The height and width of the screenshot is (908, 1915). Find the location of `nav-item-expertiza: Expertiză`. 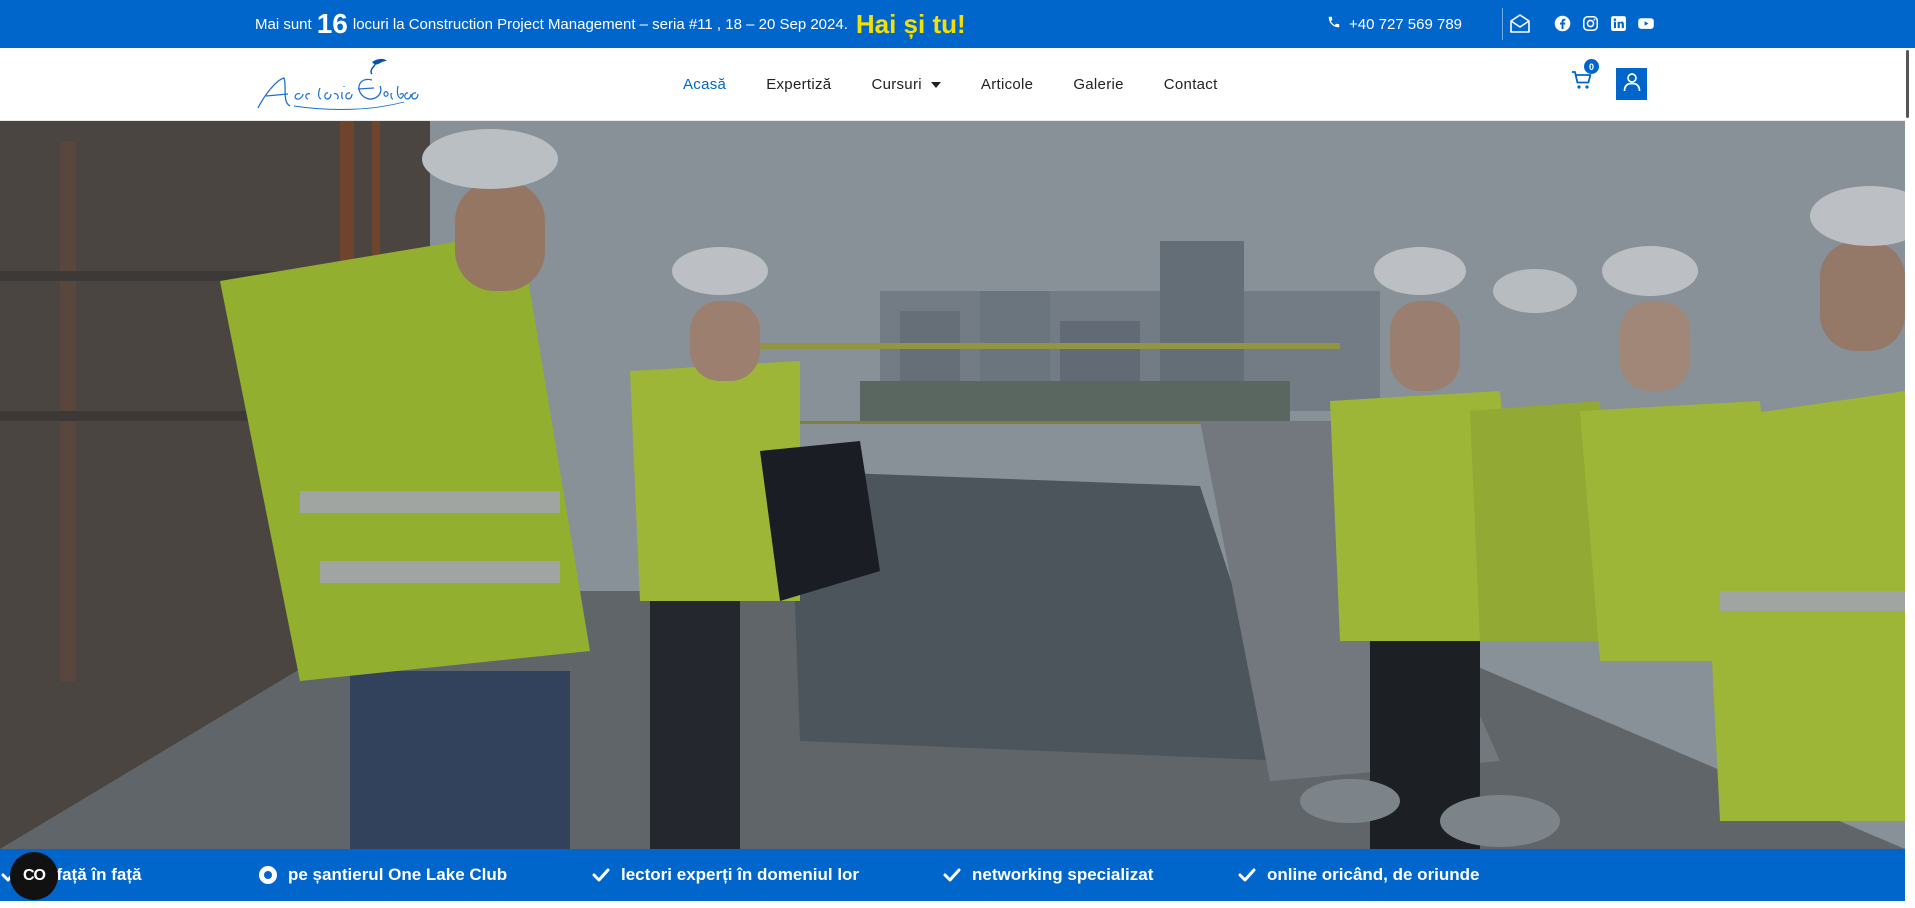

nav-item-expertiza: Expertiză is located at coordinates (798, 84).